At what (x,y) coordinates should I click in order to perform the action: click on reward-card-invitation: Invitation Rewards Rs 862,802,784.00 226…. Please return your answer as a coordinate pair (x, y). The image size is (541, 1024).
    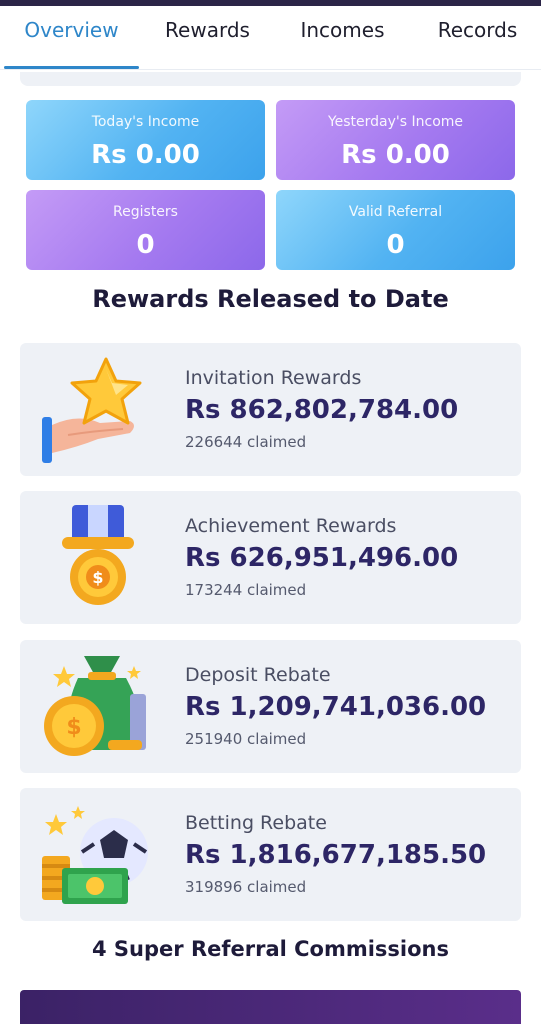
    Looking at the image, I should click on (270, 409).